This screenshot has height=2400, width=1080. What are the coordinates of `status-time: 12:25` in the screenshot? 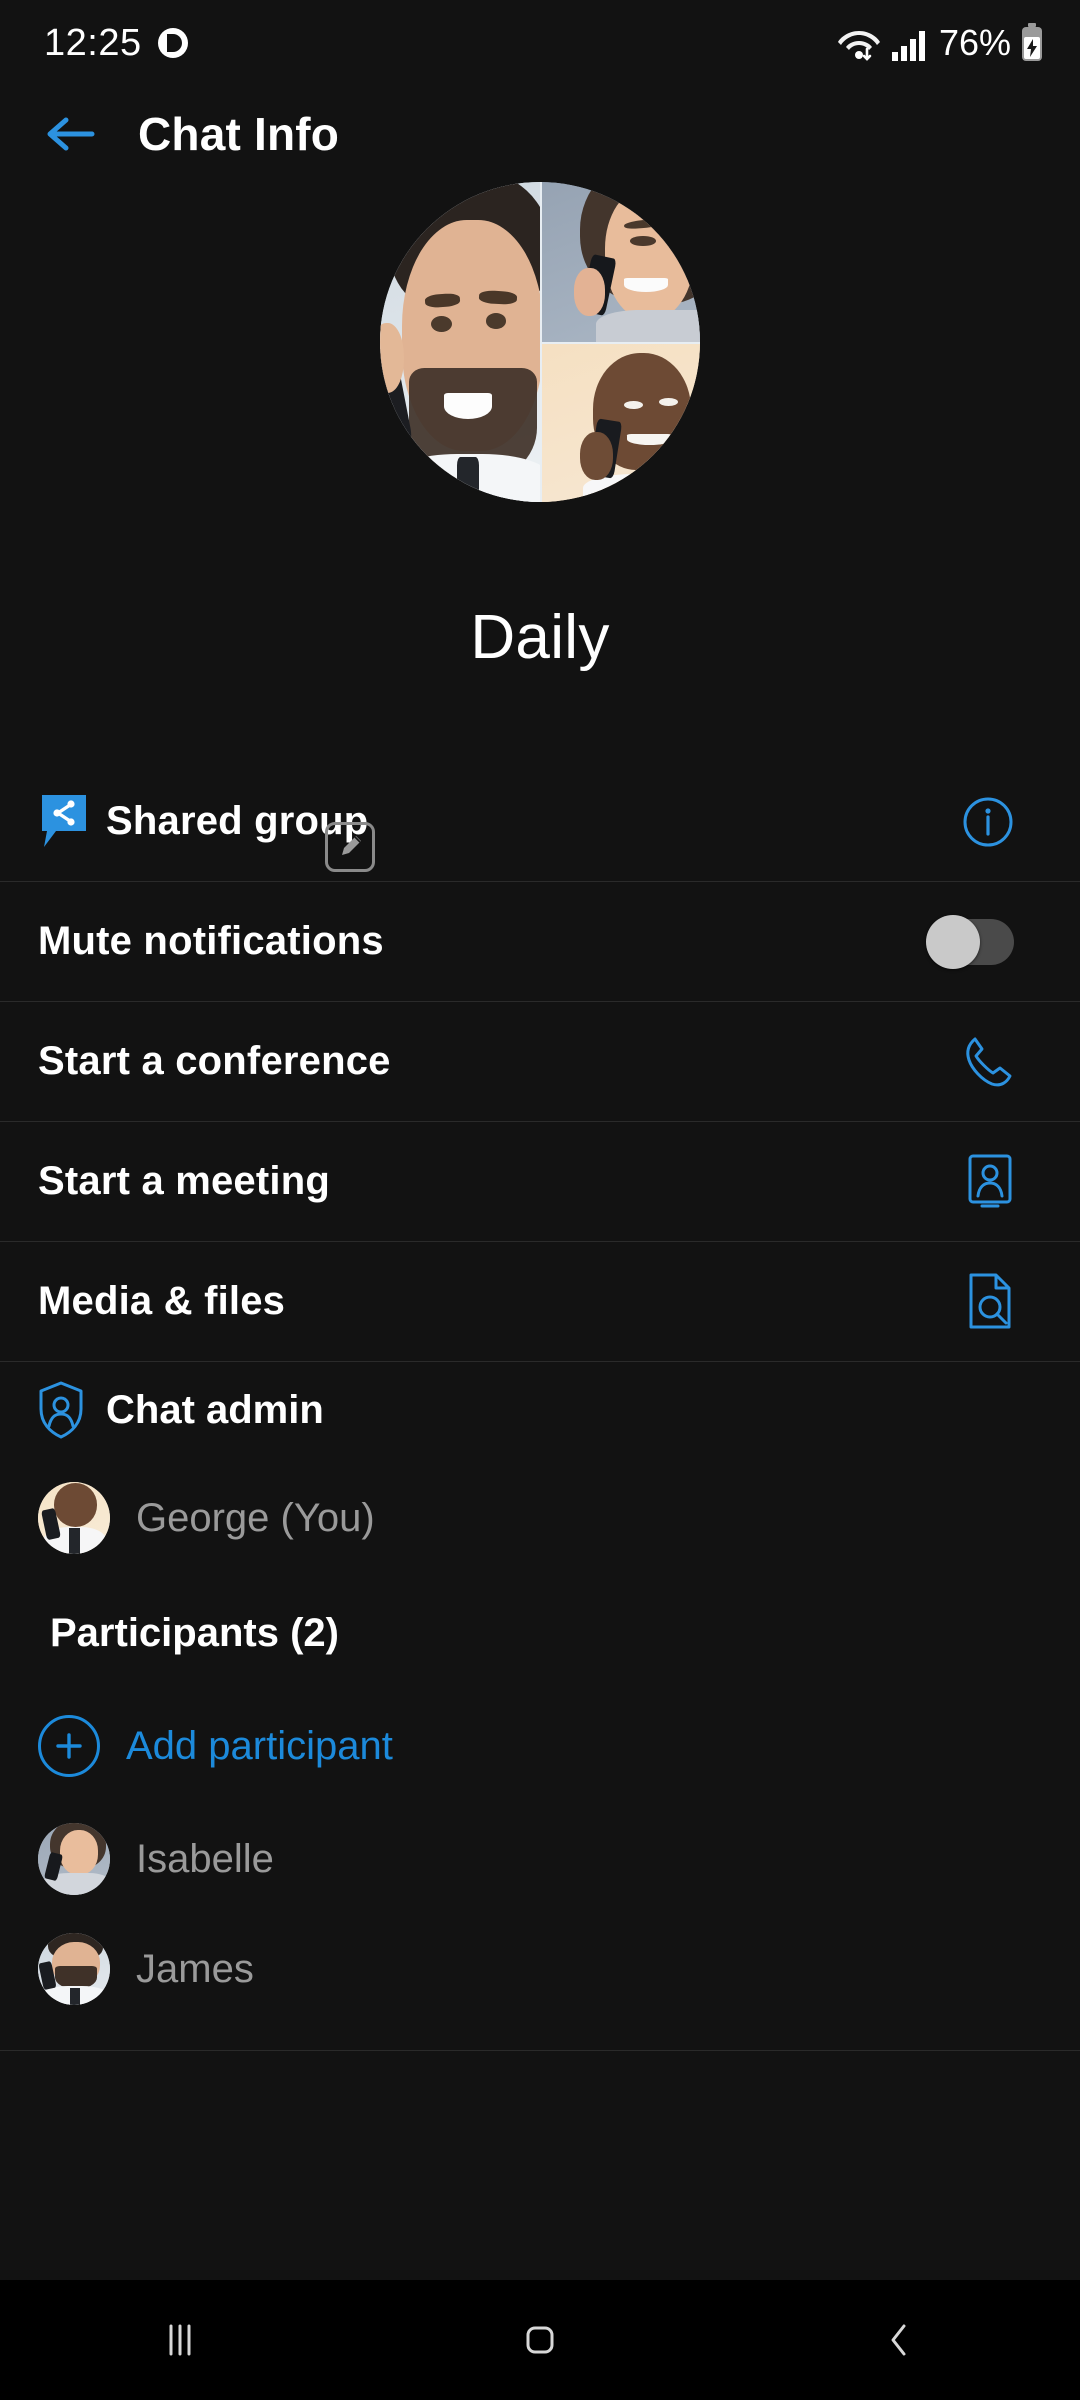 It's located at (93, 42).